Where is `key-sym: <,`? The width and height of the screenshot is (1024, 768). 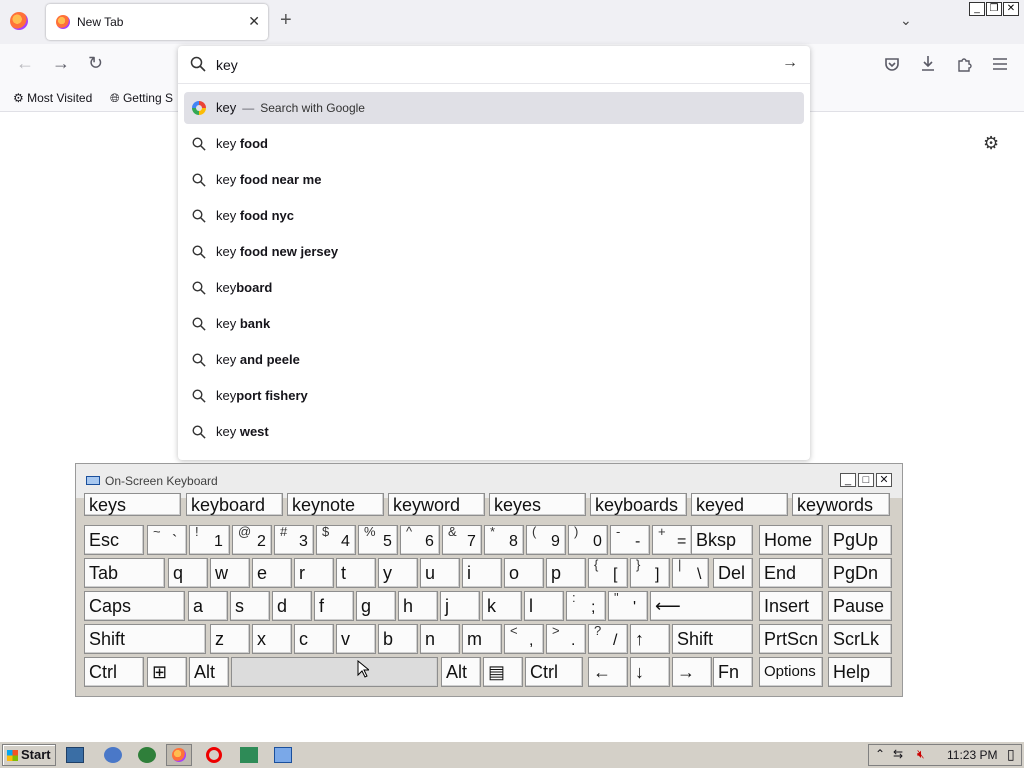
key-sym: <, is located at coordinates (524, 639).